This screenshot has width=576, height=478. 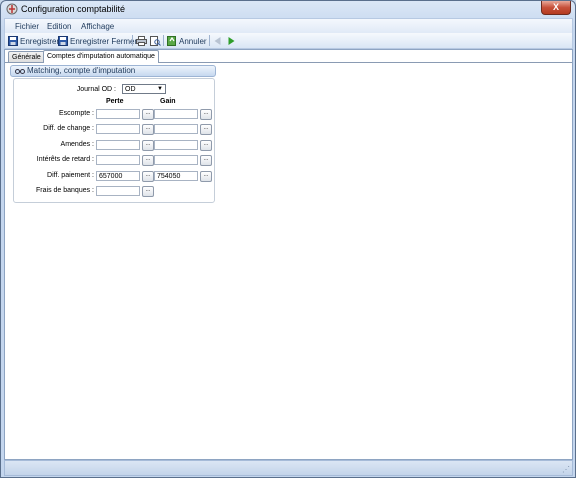 I want to click on arrow-left-icon, so click(x=217, y=41).